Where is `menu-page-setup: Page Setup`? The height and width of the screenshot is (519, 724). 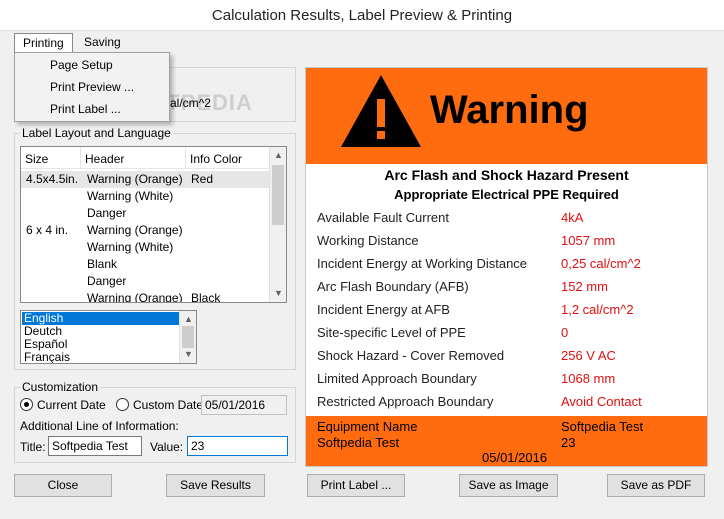 menu-page-setup: Page Setup is located at coordinates (81, 68).